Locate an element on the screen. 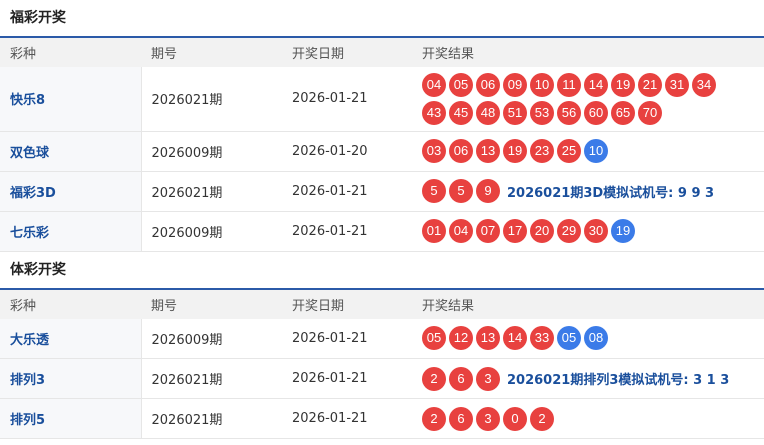 The height and width of the screenshot is (445, 764). result-cell: 03 06 13 19 23 25 10 is located at coordinates (588, 151).